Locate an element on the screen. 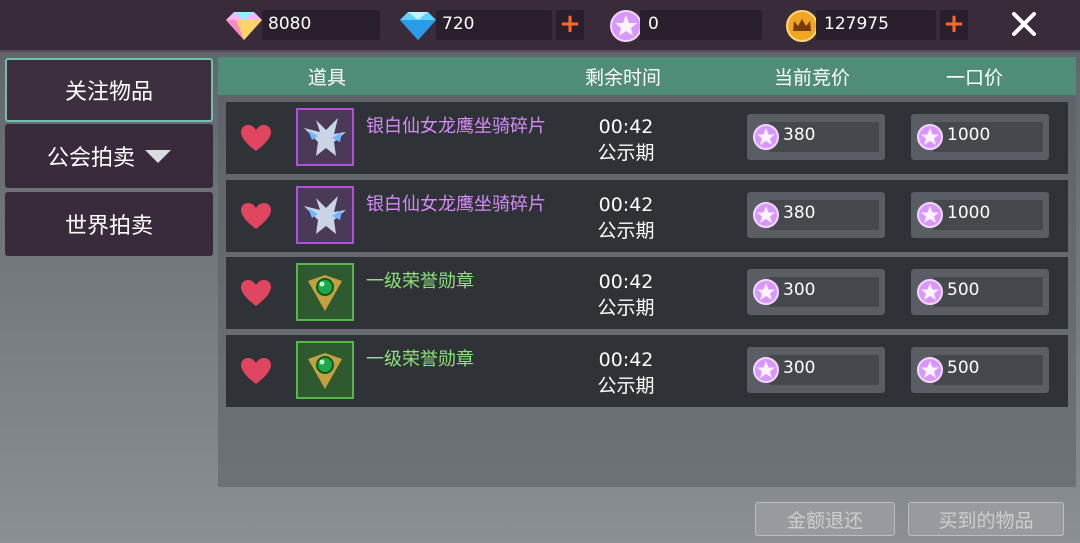 This screenshot has height=543, width=1080. table-header: 道具 剩余时间 当前竞价 一口价 is located at coordinates (647, 76).